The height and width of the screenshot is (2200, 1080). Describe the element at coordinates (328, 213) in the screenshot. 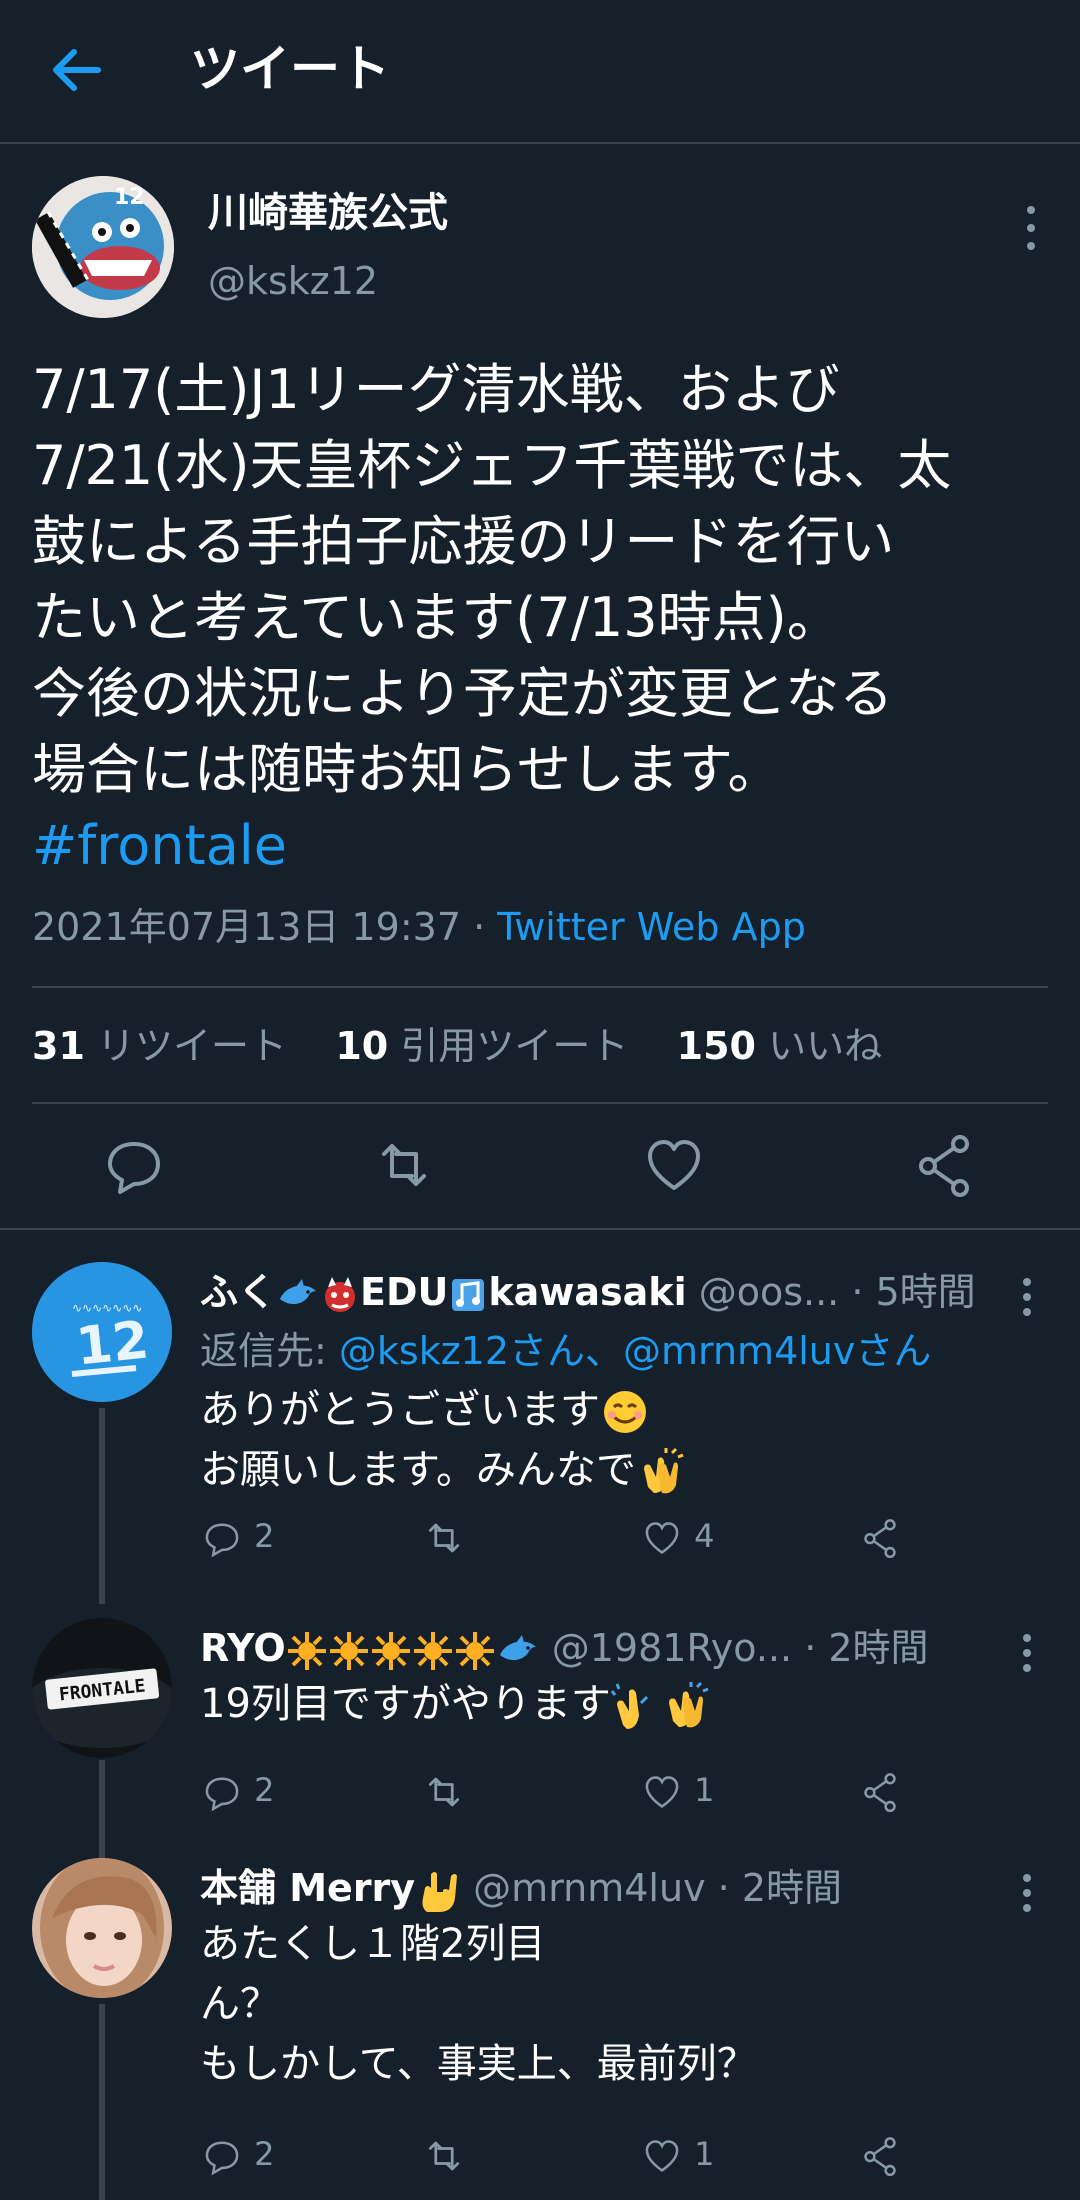

I see `author-name: 川崎華族公式` at that location.